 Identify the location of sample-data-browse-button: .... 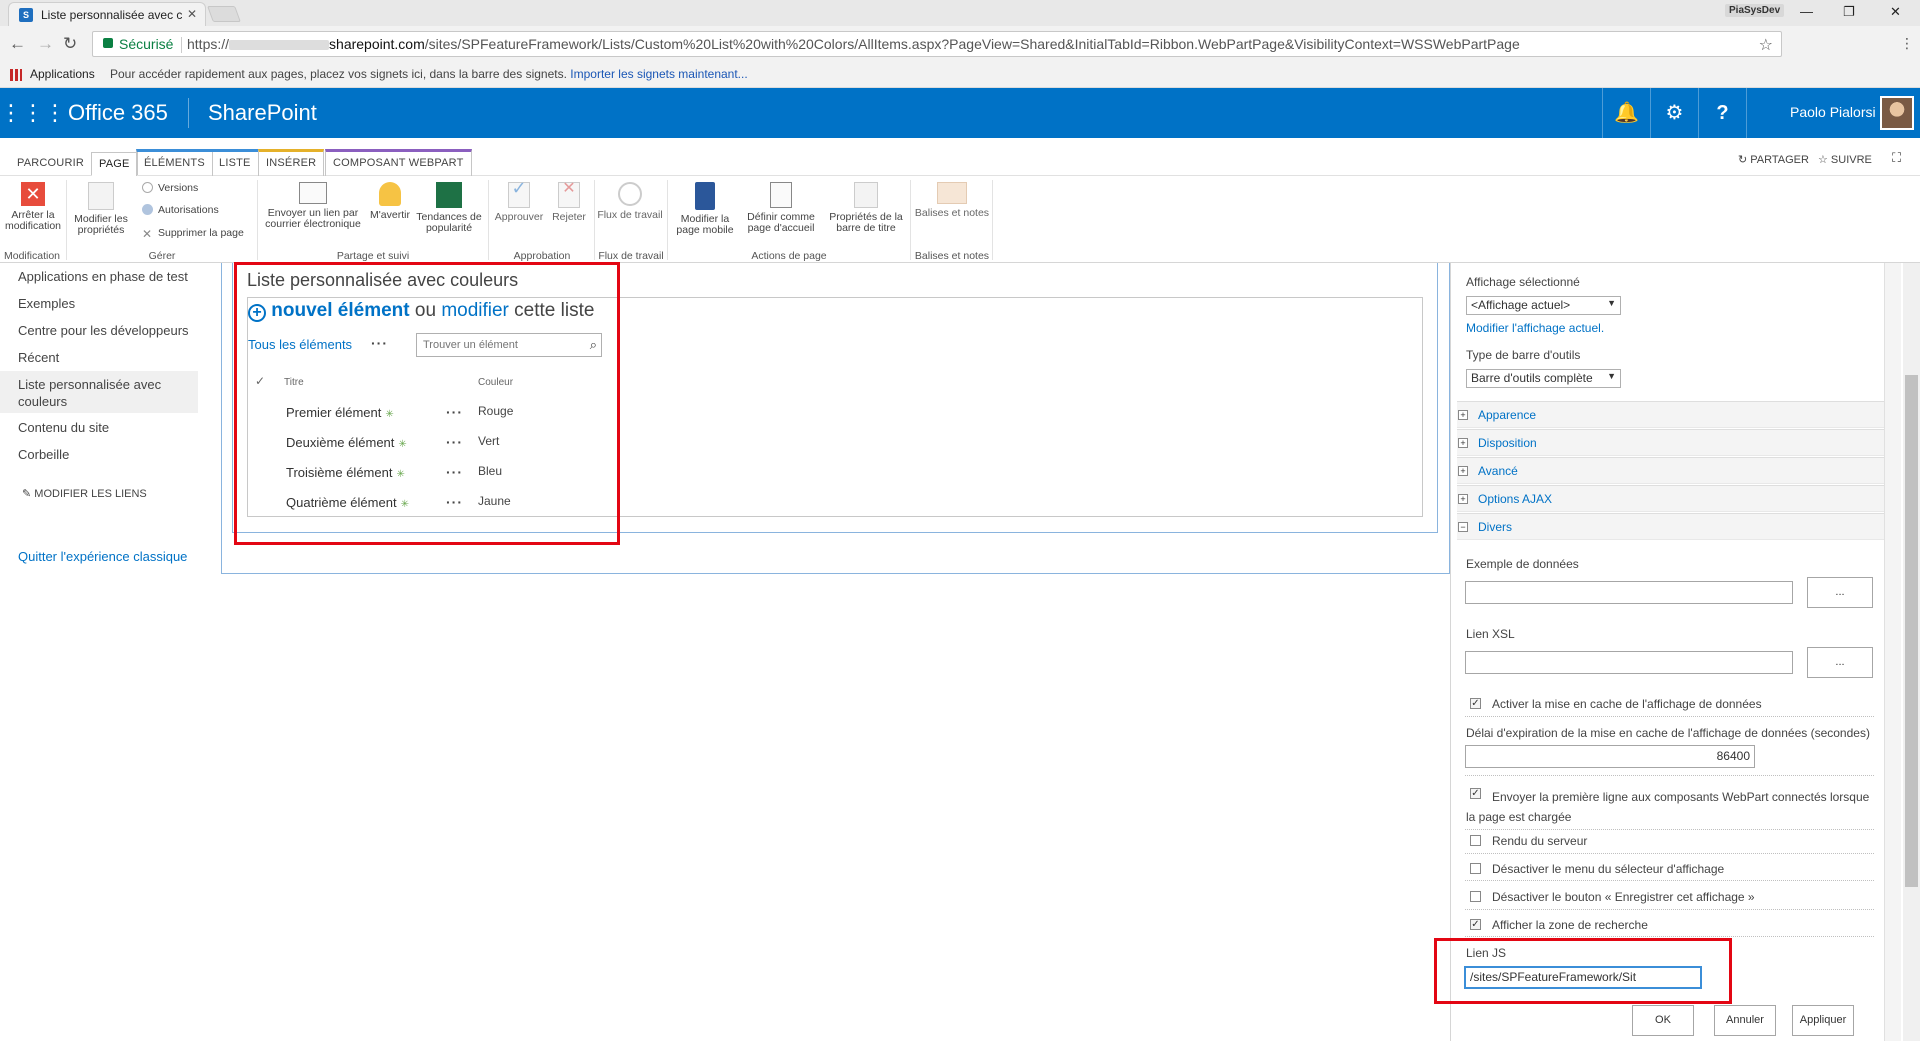
(1840, 592).